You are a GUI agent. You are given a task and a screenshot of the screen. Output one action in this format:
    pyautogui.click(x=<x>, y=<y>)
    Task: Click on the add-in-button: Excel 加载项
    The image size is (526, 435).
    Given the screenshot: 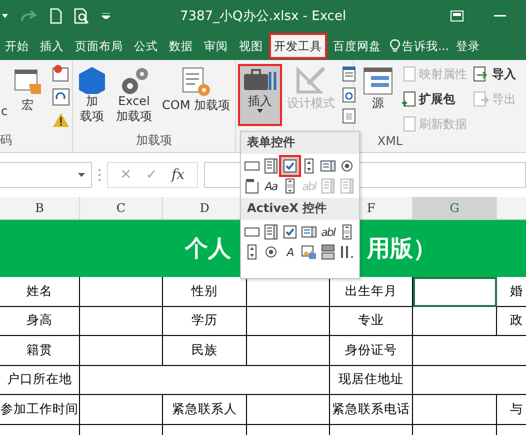 What is the action you would take?
    pyautogui.click(x=134, y=95)
    